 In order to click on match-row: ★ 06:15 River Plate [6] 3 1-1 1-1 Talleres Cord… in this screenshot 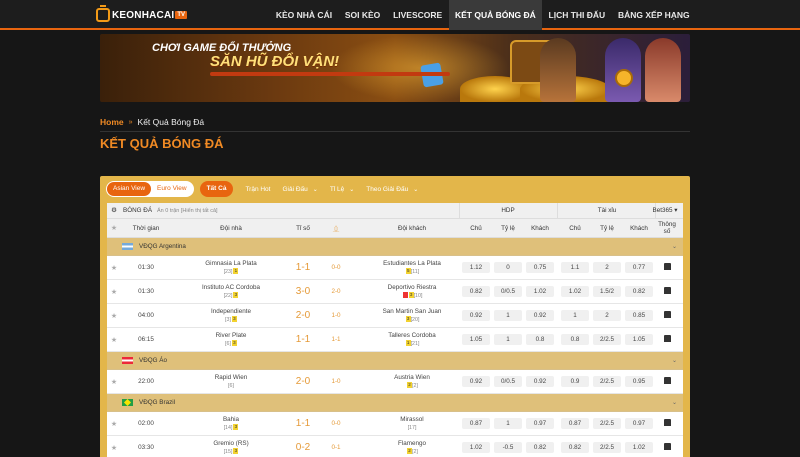, I will do `click(395, 340)`.